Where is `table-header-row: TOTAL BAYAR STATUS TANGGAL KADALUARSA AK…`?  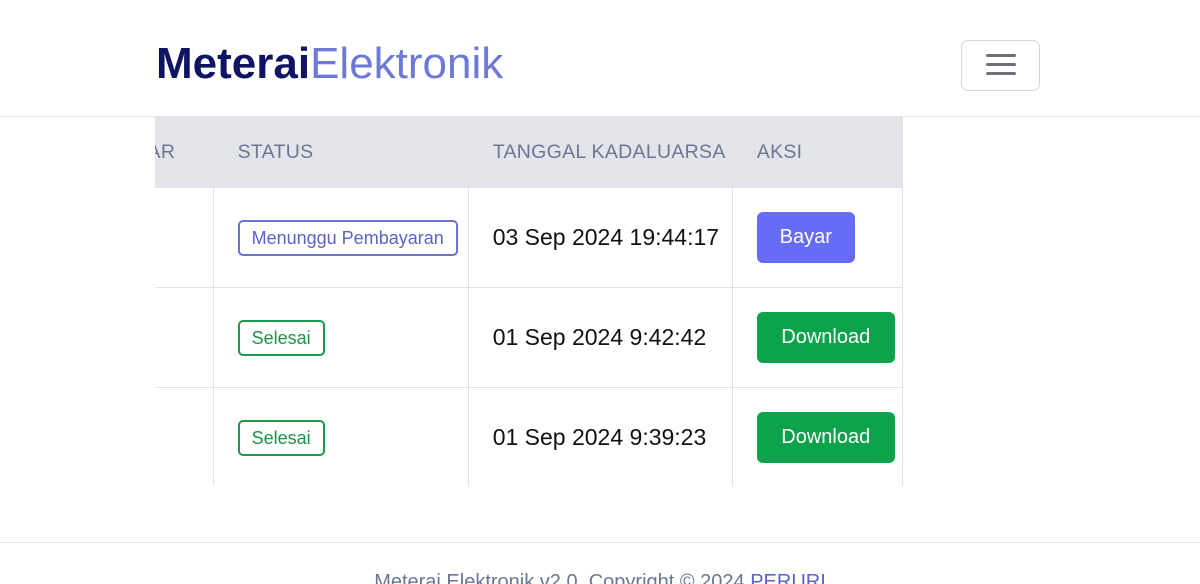 table-header-row: TOTAL BAYAR STATUS TANGGAL KADALUARSA AK… is located at coordinates (529, 152).